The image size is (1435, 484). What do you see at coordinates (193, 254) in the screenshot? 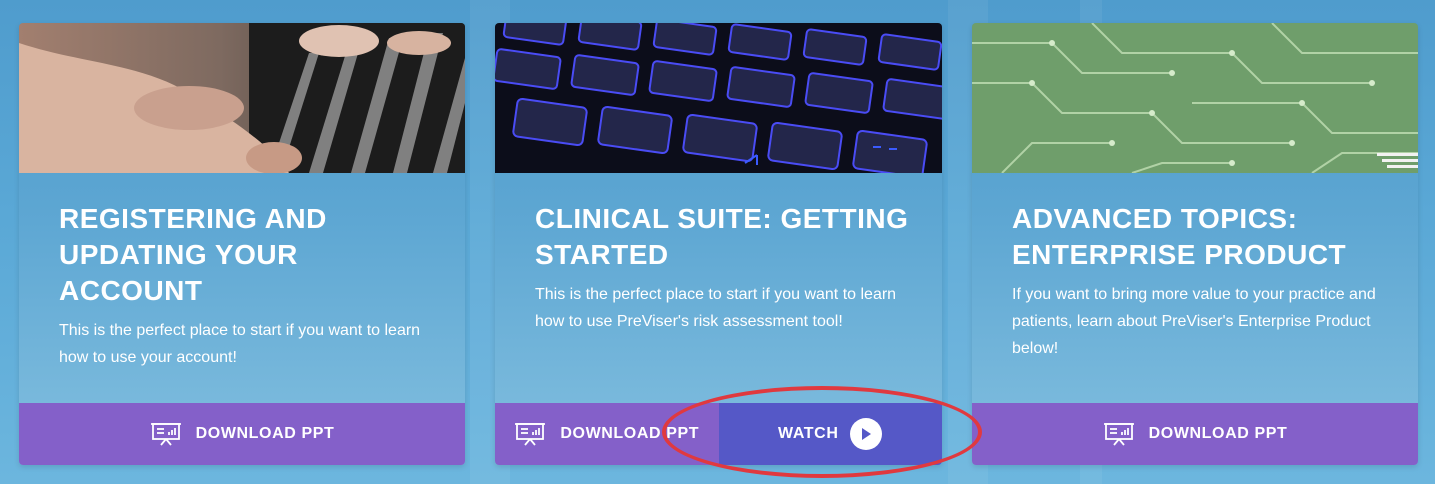
I see `card-title: REGISTERING AND UPDATING YOUR ACCOUNT` at bounding box center [193, 254].